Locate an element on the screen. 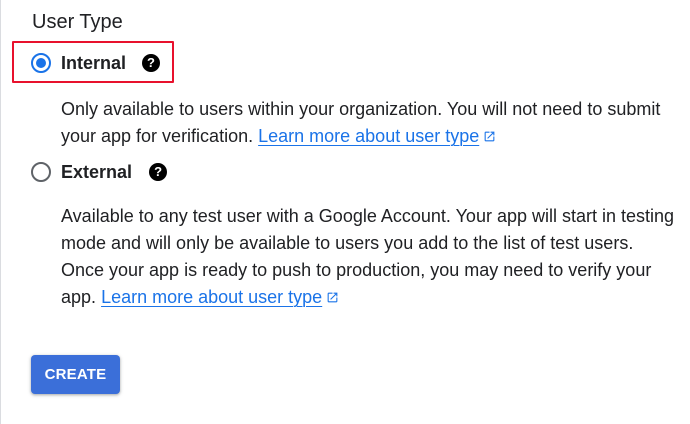  internal-learn-more-link: Learn more about user type is located at coordinates (377, 136).